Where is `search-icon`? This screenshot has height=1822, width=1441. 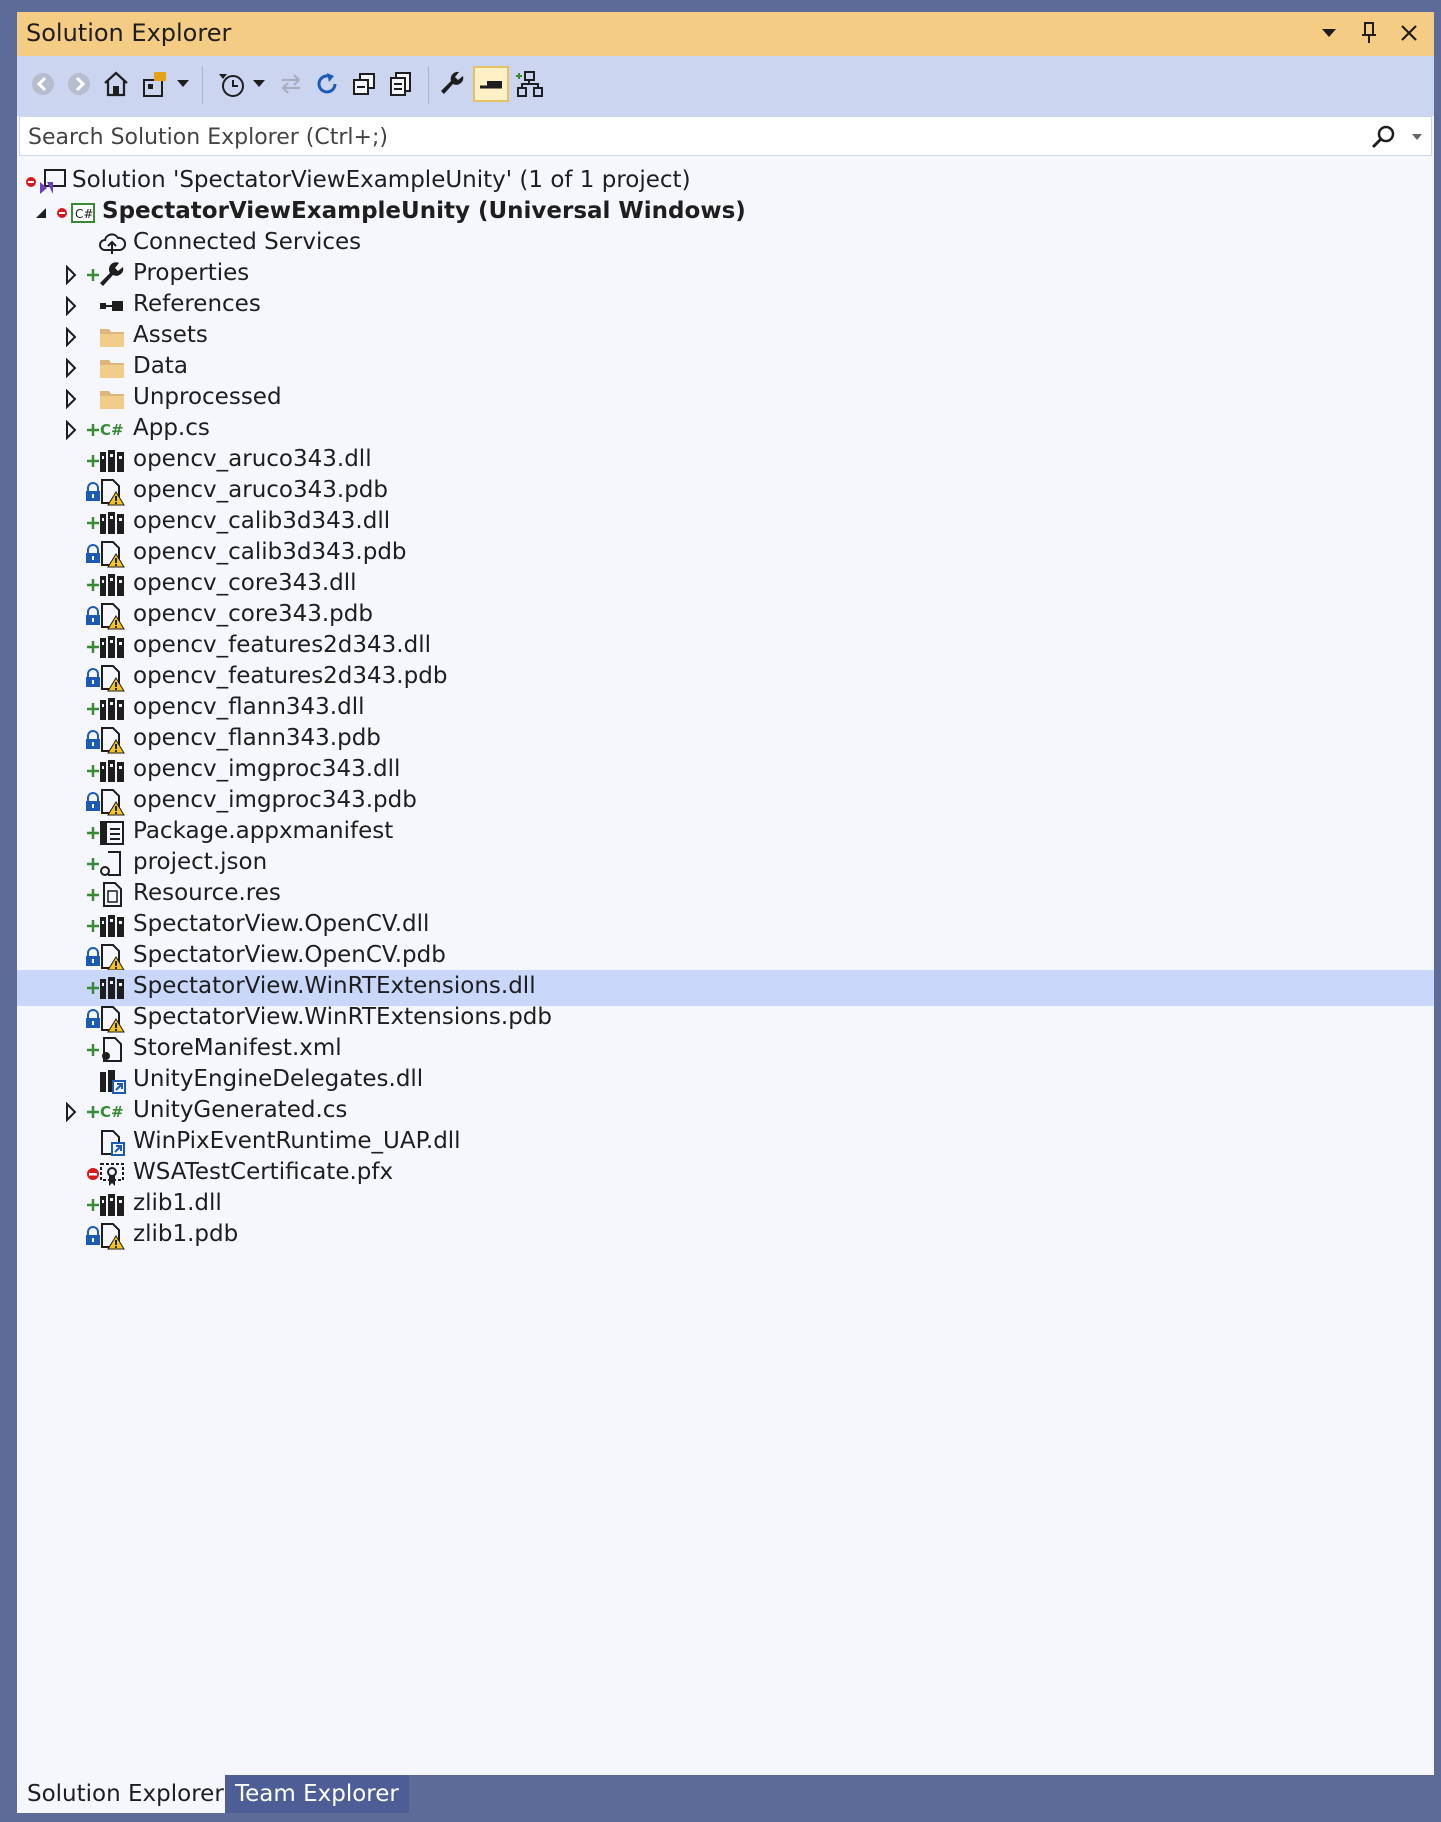
search-icon is located at coordinates (1384, 139).